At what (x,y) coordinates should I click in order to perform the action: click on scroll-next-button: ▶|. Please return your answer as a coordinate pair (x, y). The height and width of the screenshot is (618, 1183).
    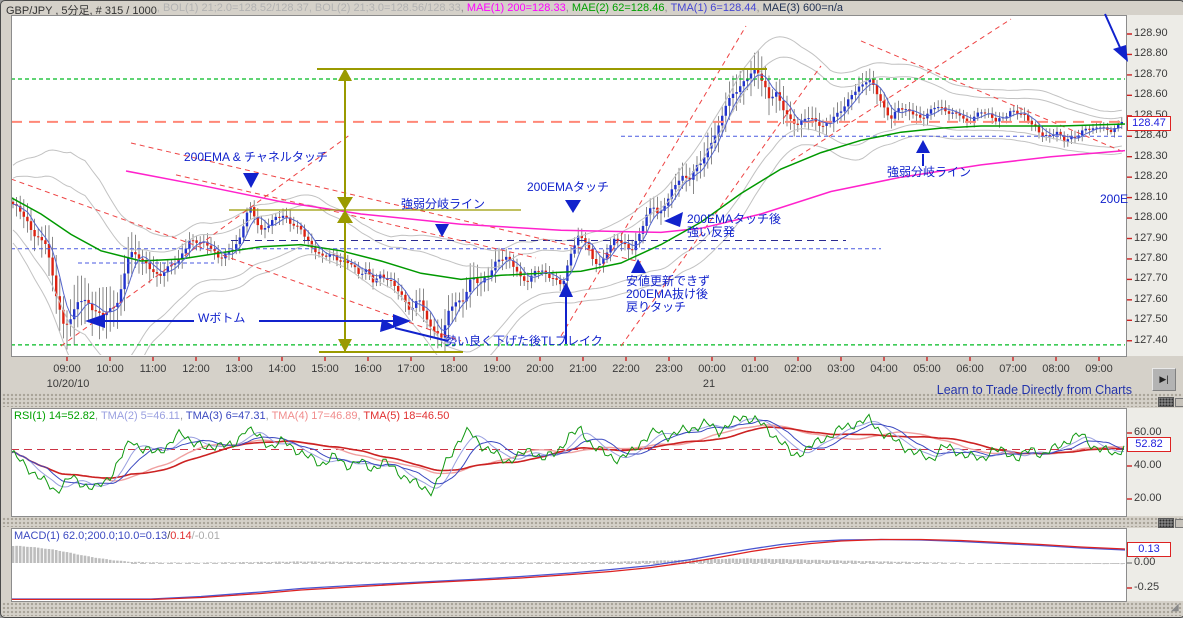
    Looking at the image, I should click on (1164, 379).